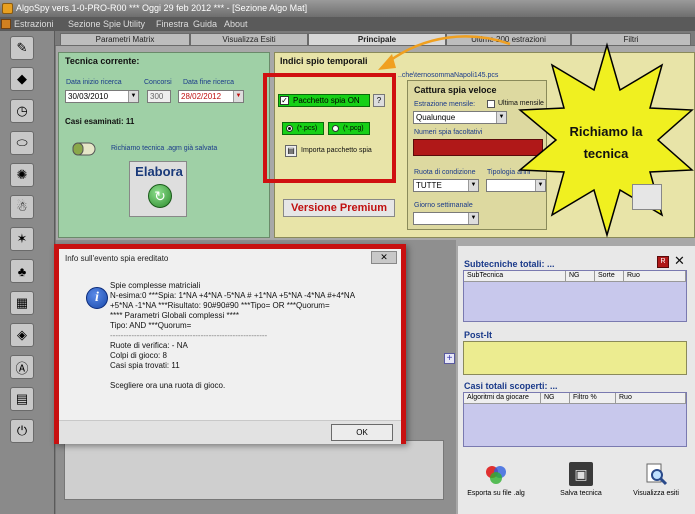  I want to click on capsule-icon, so click(85, 149).